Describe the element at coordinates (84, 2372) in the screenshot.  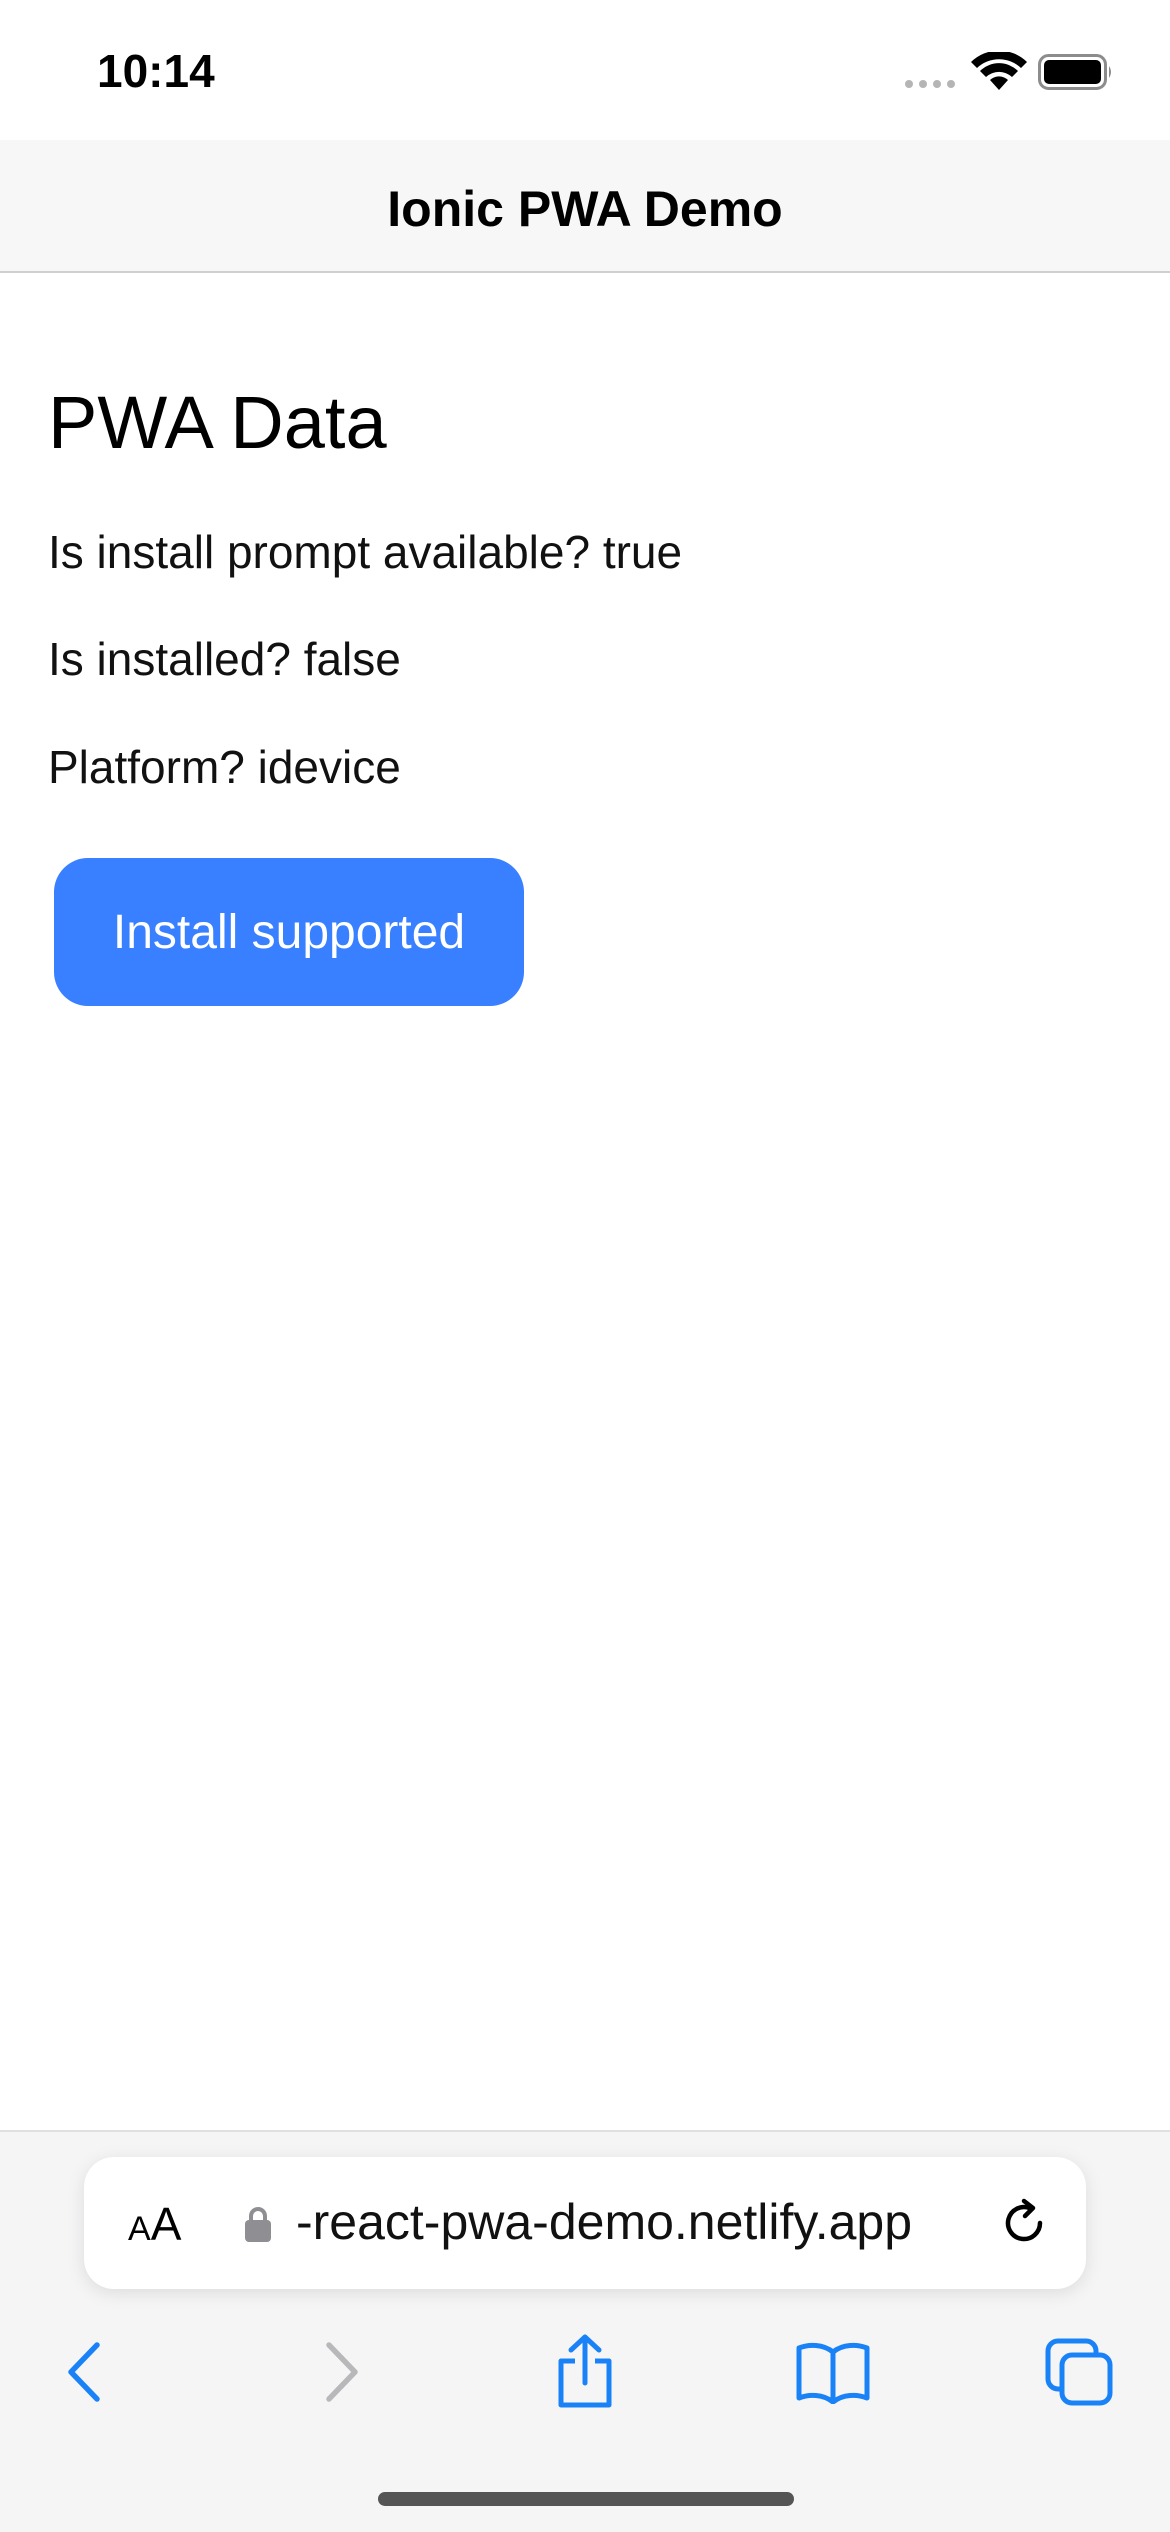
I see `back-icon` at that location.